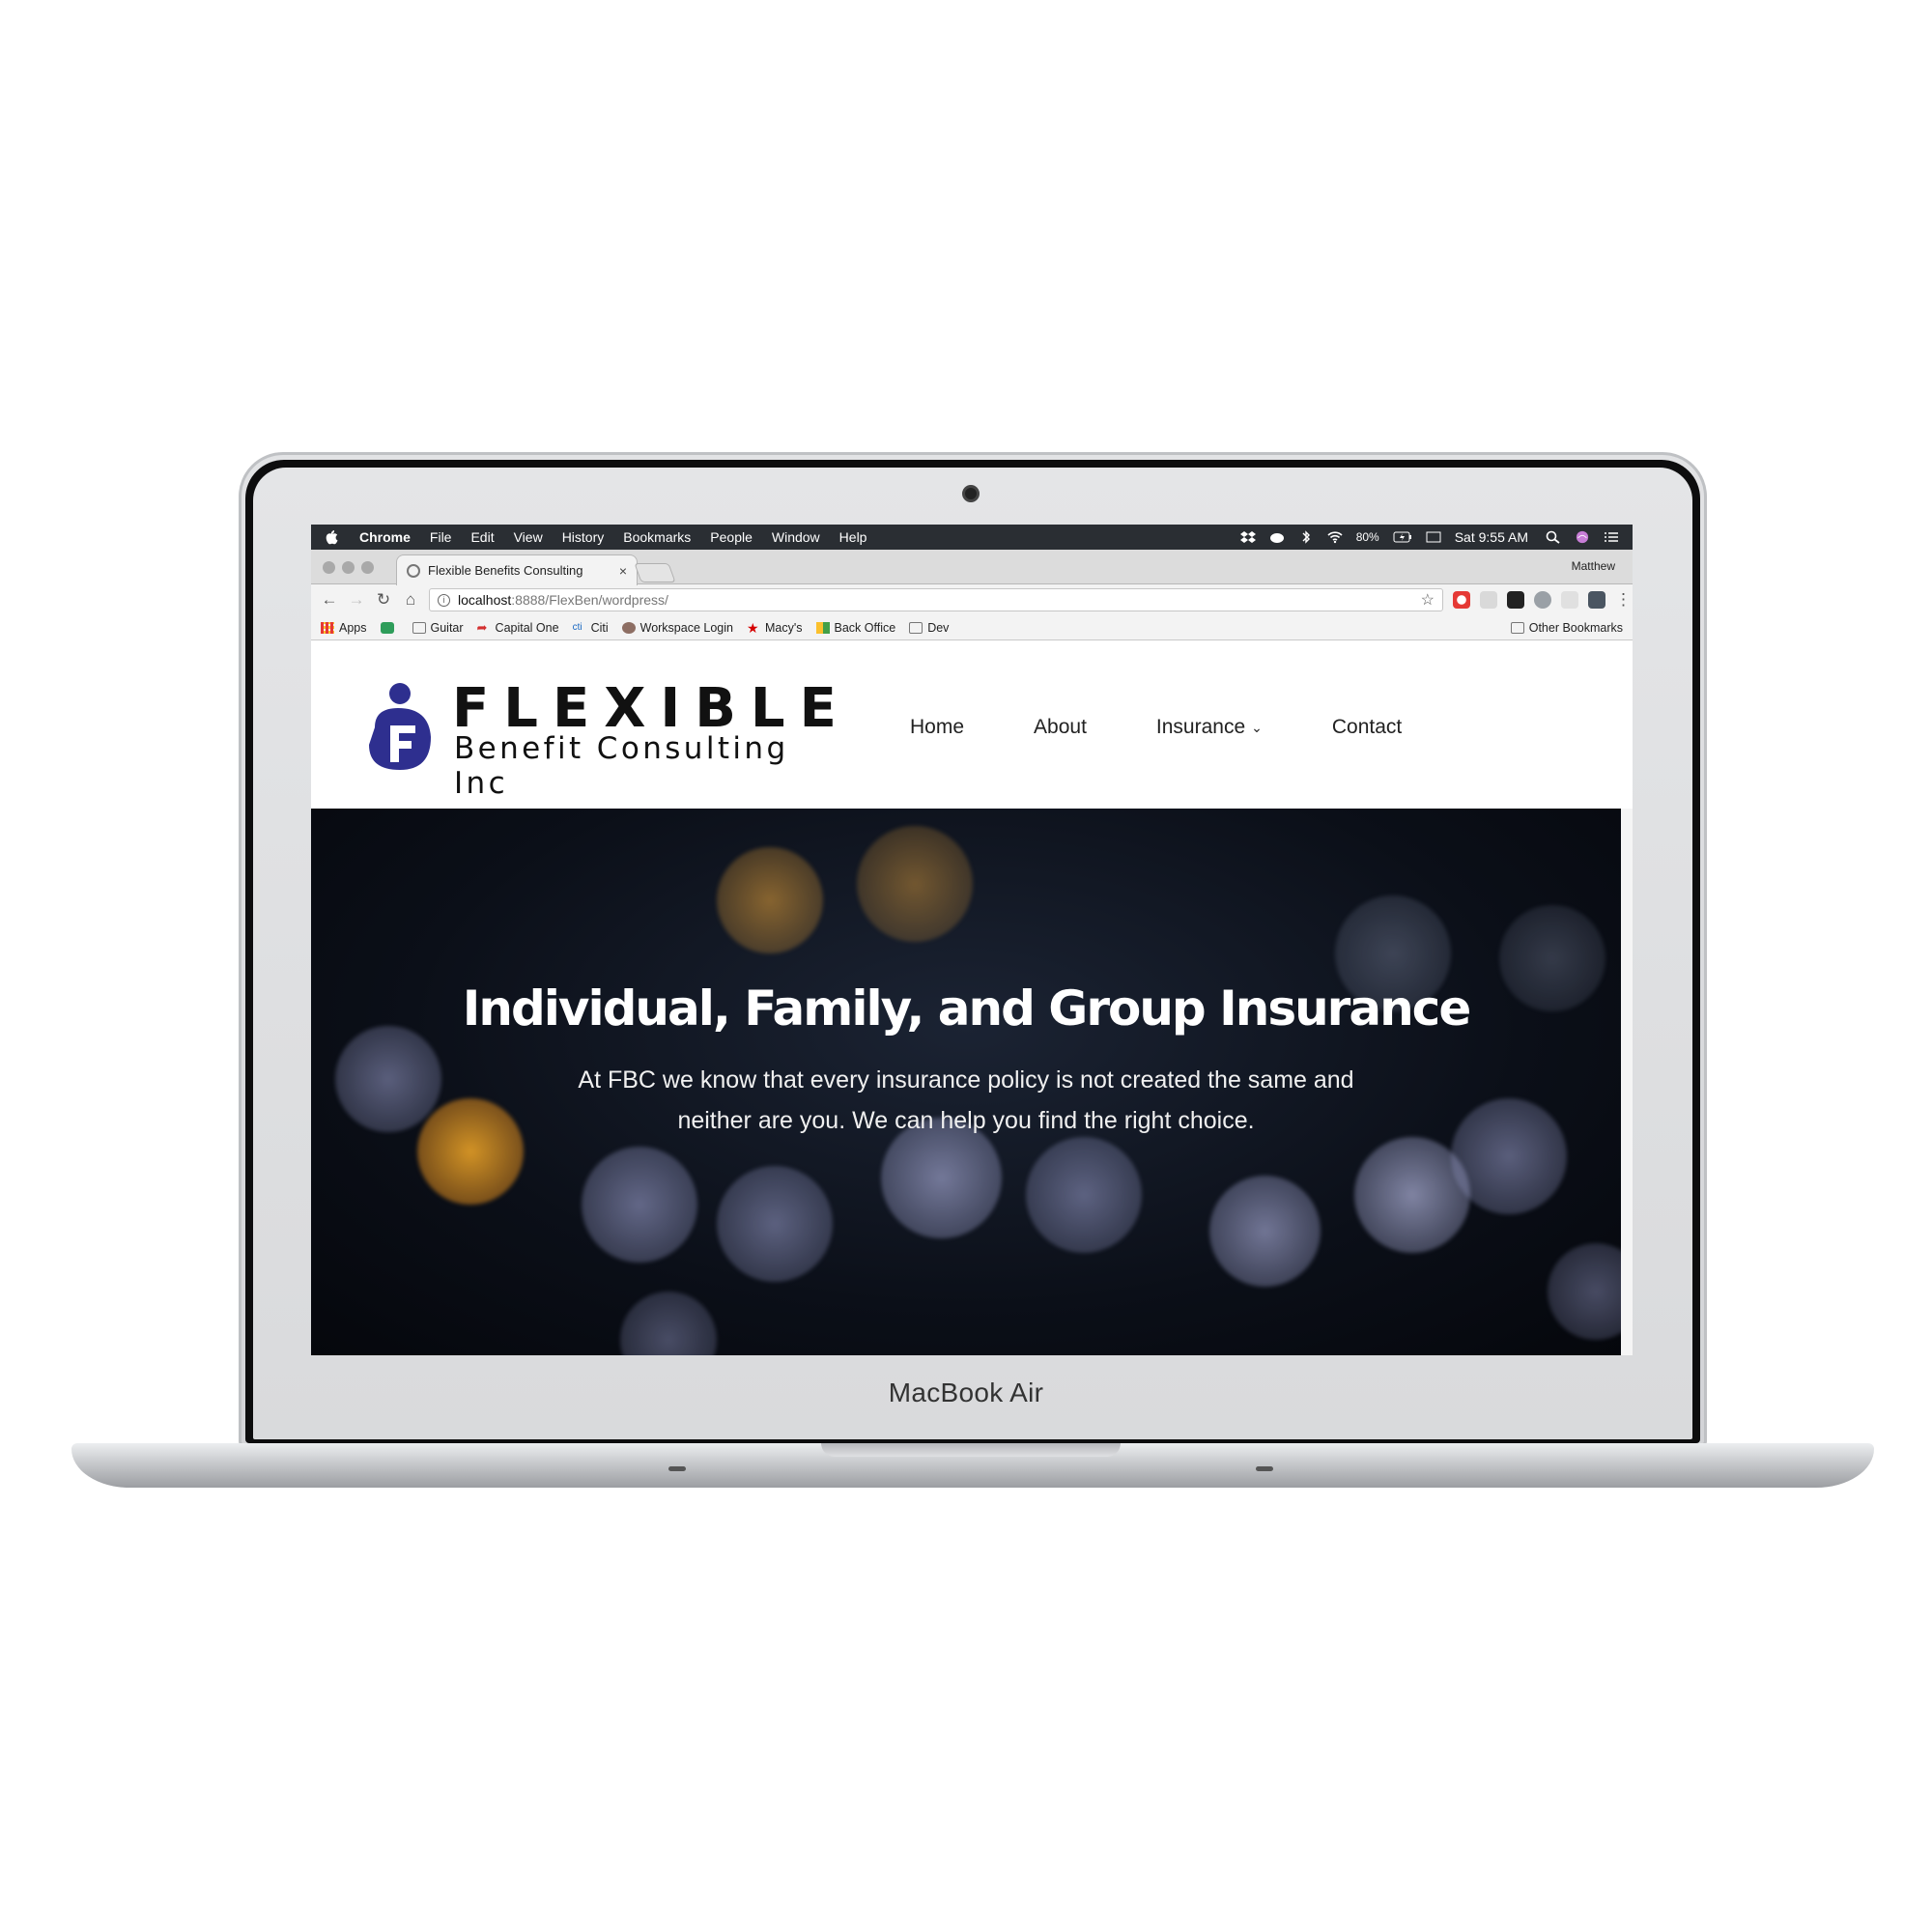  I want to click on menu-bookmarks: Bookmarks, so click(657, 537).